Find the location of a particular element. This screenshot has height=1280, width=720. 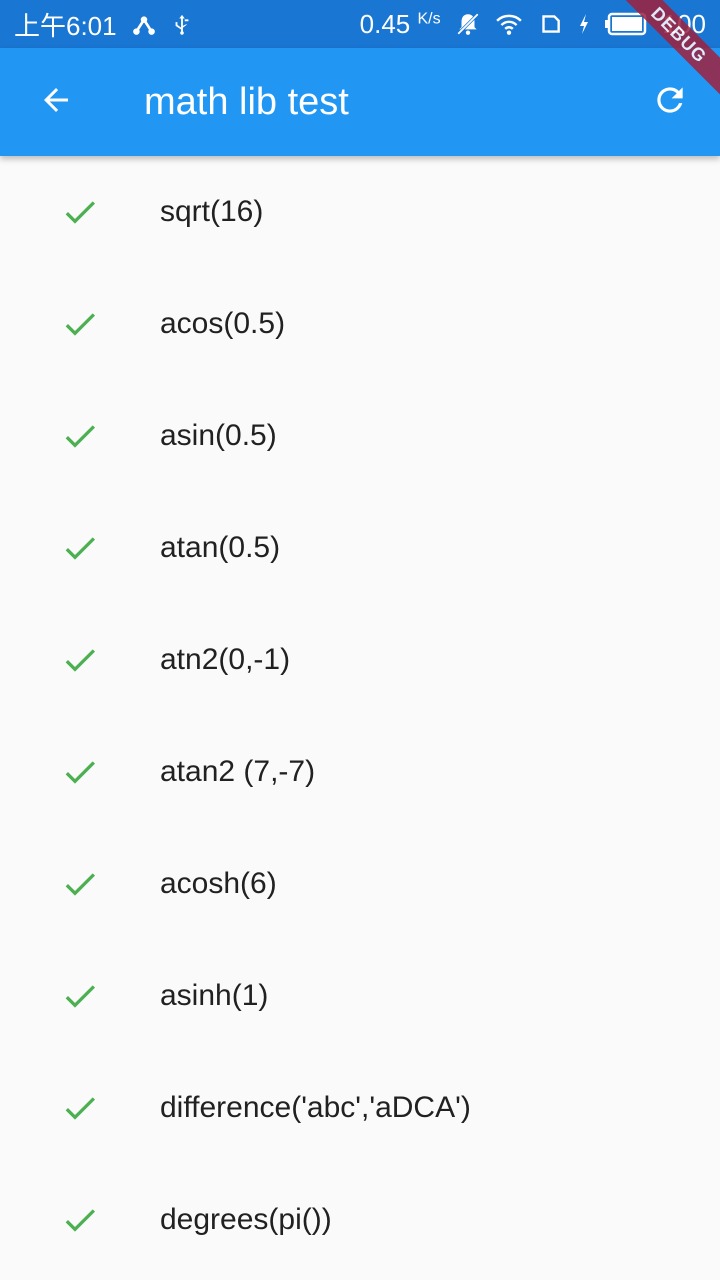

list-item: degrees(pi()) is located at coordinates (360, 1220).